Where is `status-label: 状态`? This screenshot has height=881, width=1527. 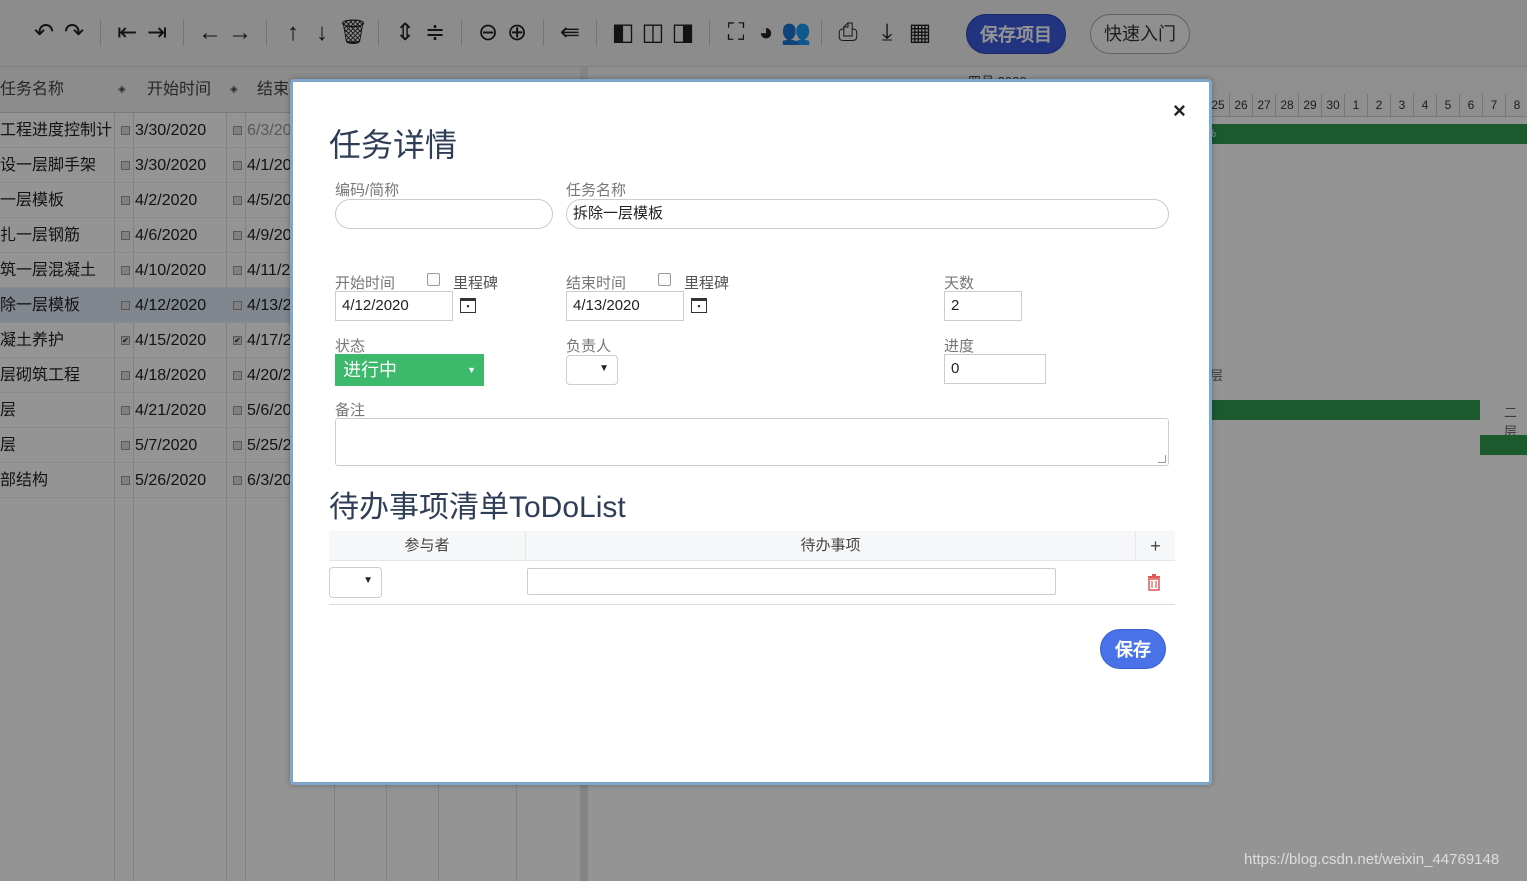
status-label: 状态 is located at coordinates (350, 346).